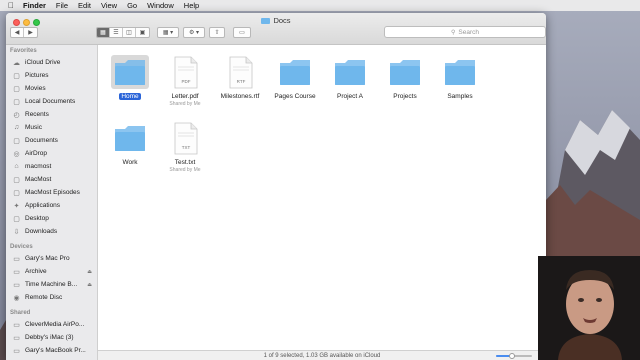  What do you see at coordinates (23, 51) in the screenshot?
I see `sidebar-section-favorites: Favorites` at bounding box center [23, 51].